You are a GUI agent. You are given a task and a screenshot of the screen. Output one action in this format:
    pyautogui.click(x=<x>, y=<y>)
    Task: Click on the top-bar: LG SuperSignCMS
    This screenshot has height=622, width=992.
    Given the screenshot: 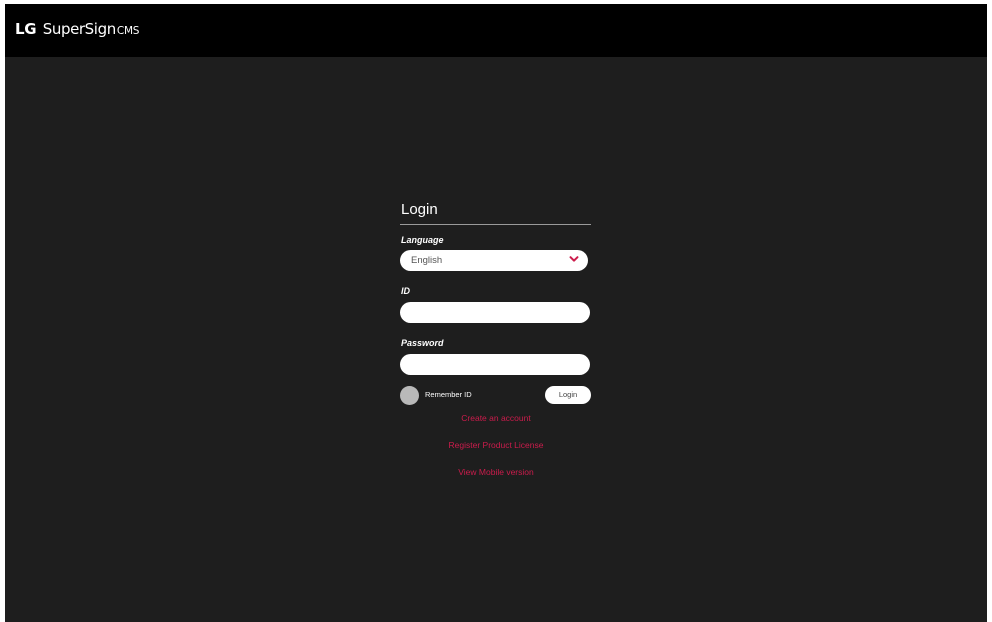 What is the action you would take?
    pyautogui.click(x=496, y=30)
    